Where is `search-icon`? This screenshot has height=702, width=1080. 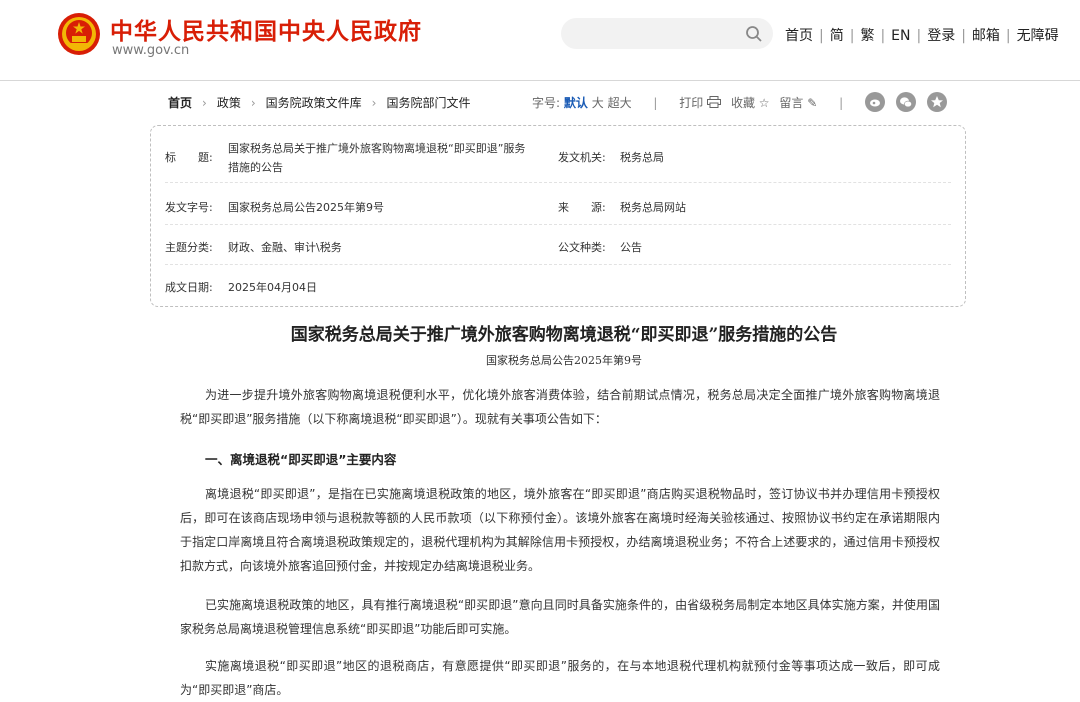 search-icon is located at coordinates (754, 34).